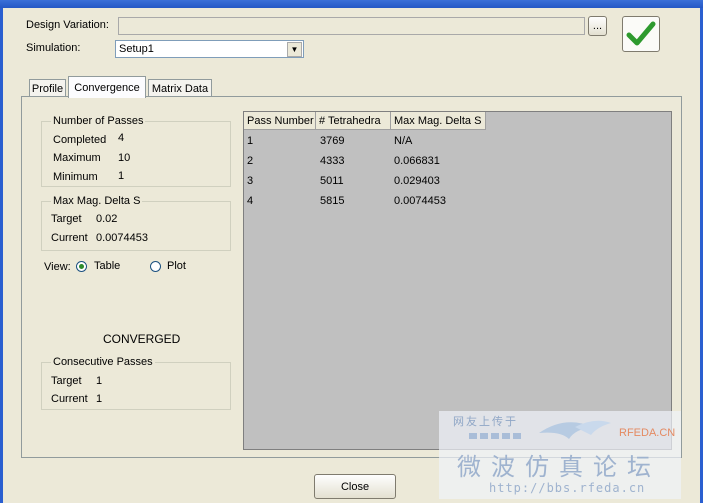 This screenshot has width=703, height=503. I want to click on view-table-radio, so click(81, 266).